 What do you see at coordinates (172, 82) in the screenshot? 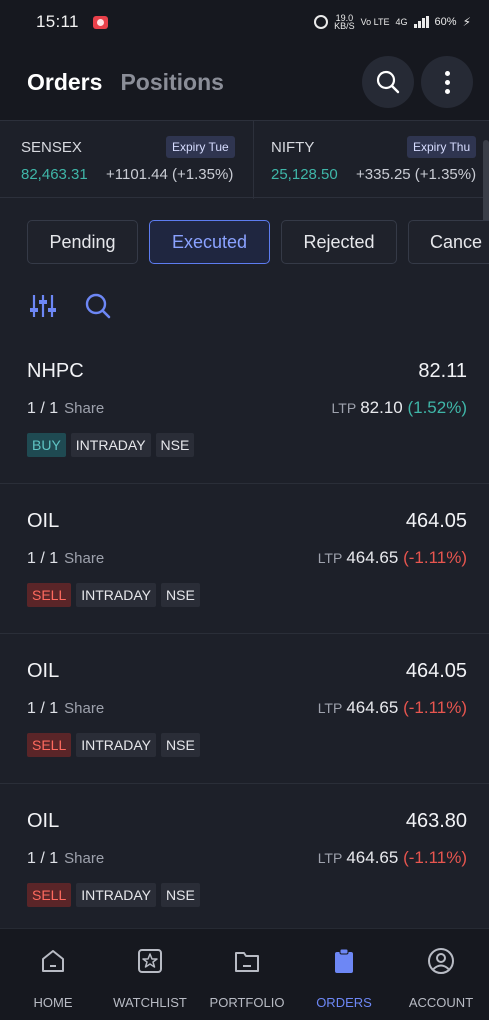
I see `tab-positions: Positions` at bounding box center [172, 82].